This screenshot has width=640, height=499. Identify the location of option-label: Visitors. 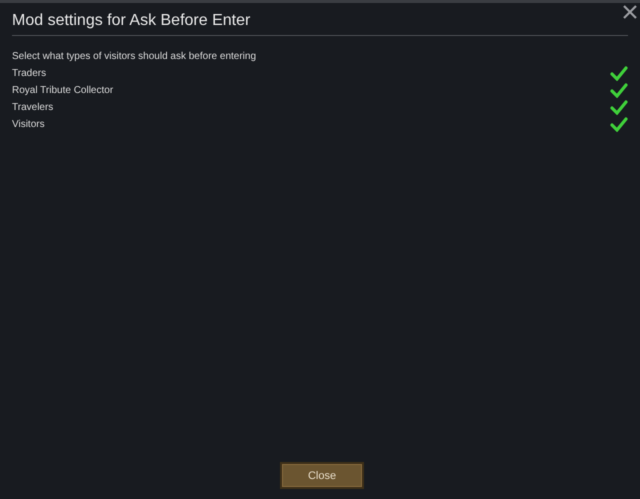
(28, 125).